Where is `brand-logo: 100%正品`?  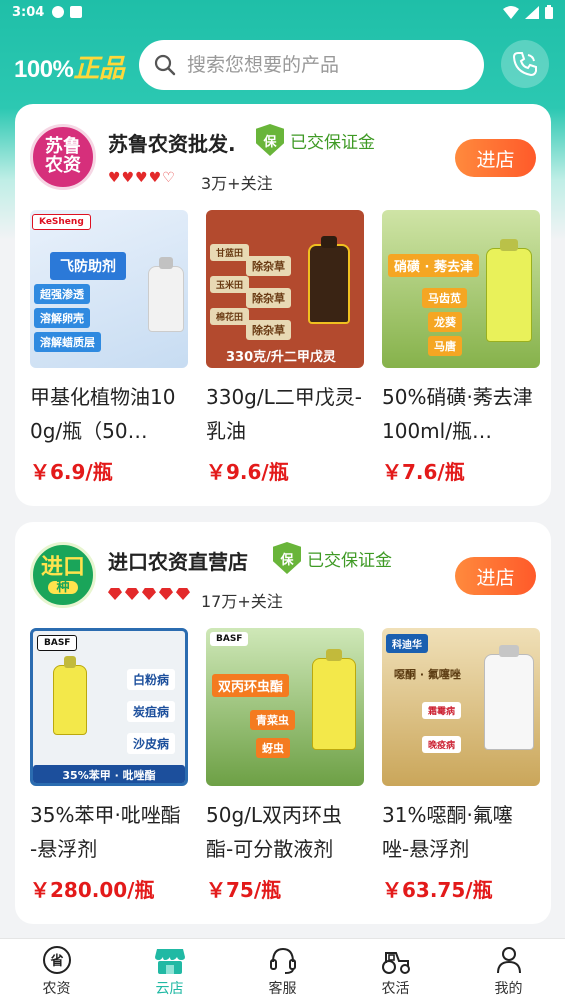
brand-logo: 100%正品 is located at coordinates (69, 66).